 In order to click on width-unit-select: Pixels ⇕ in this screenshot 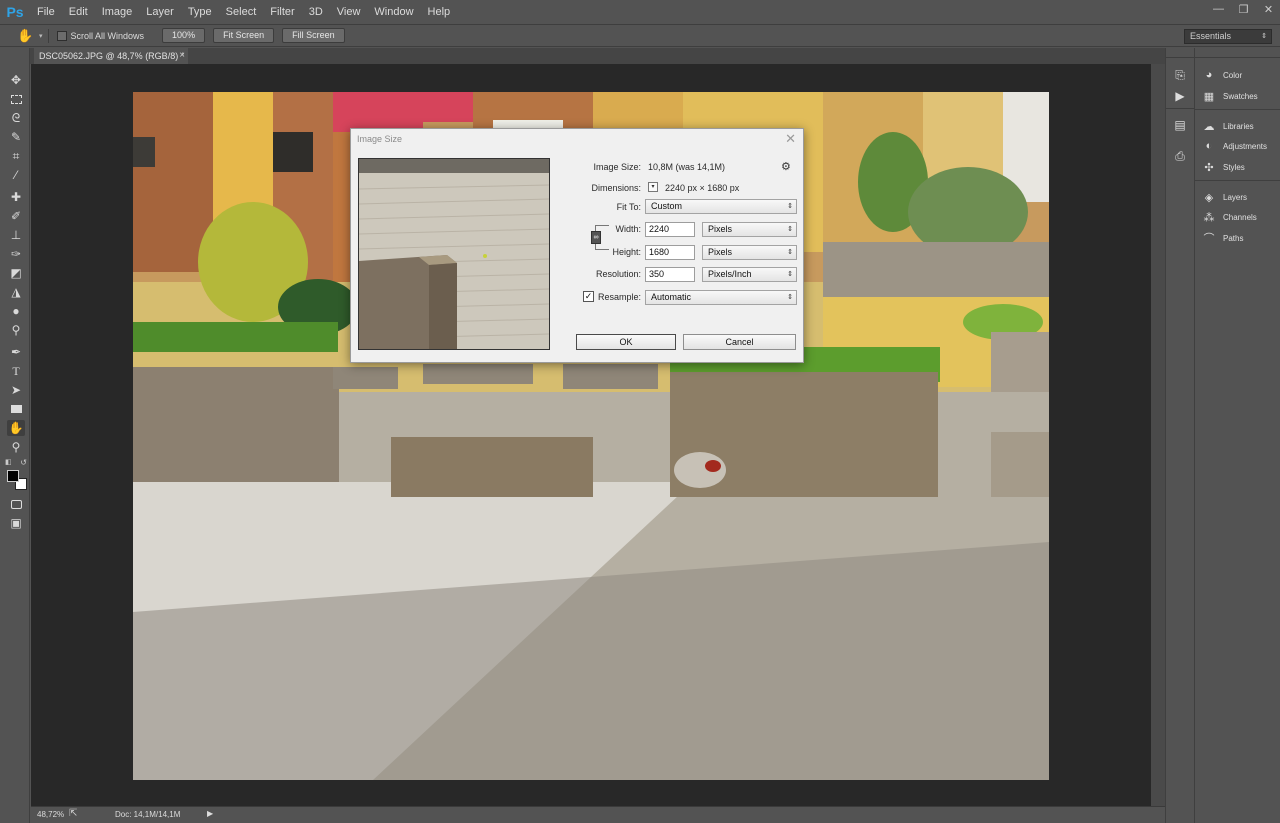, I will do `click(749, 229)`.